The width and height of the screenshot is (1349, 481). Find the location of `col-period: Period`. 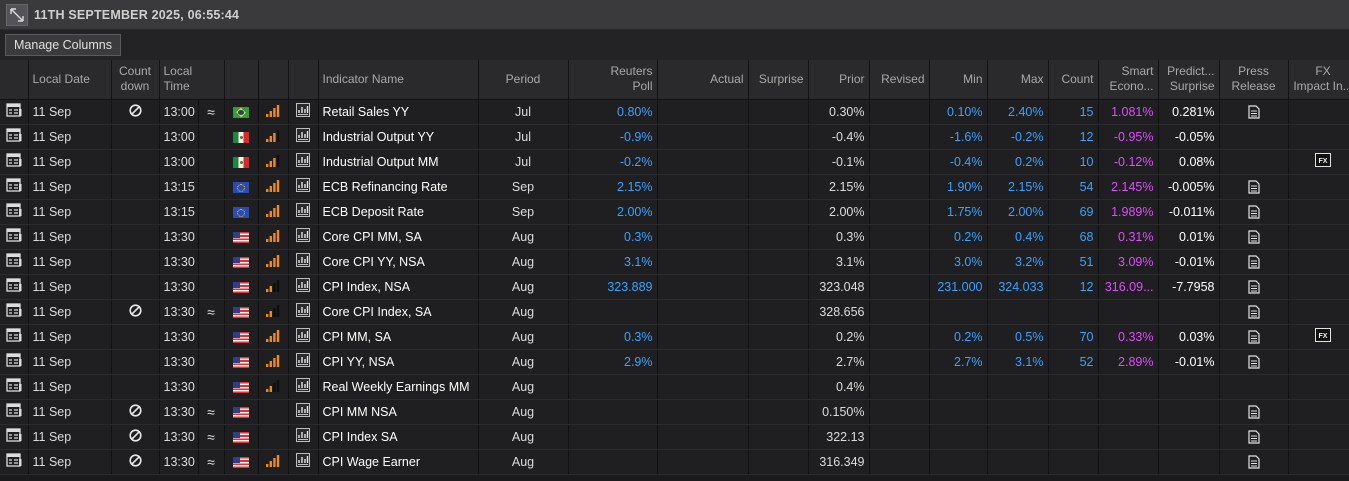

col-period: Period is located at coordinates (523, 80).